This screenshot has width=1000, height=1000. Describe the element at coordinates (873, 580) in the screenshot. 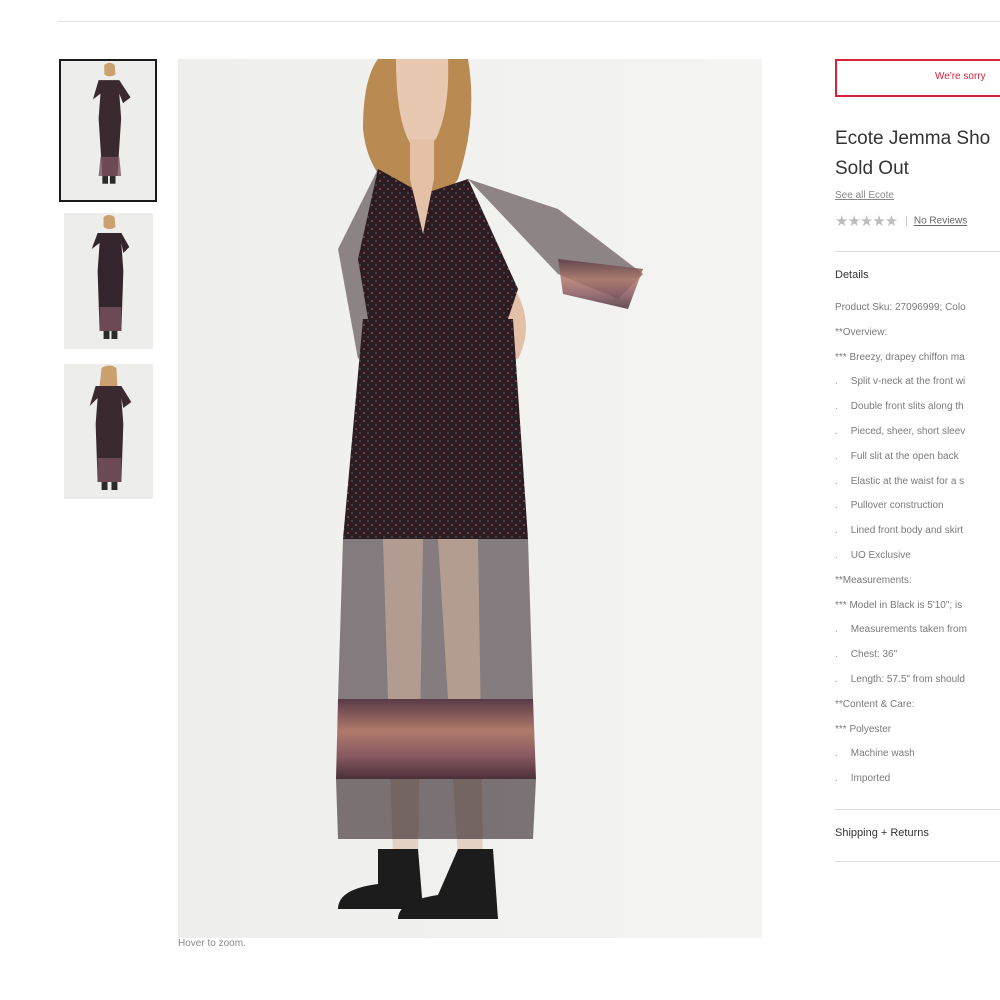

I see `detail-text-line: **Measurements:` at that location.